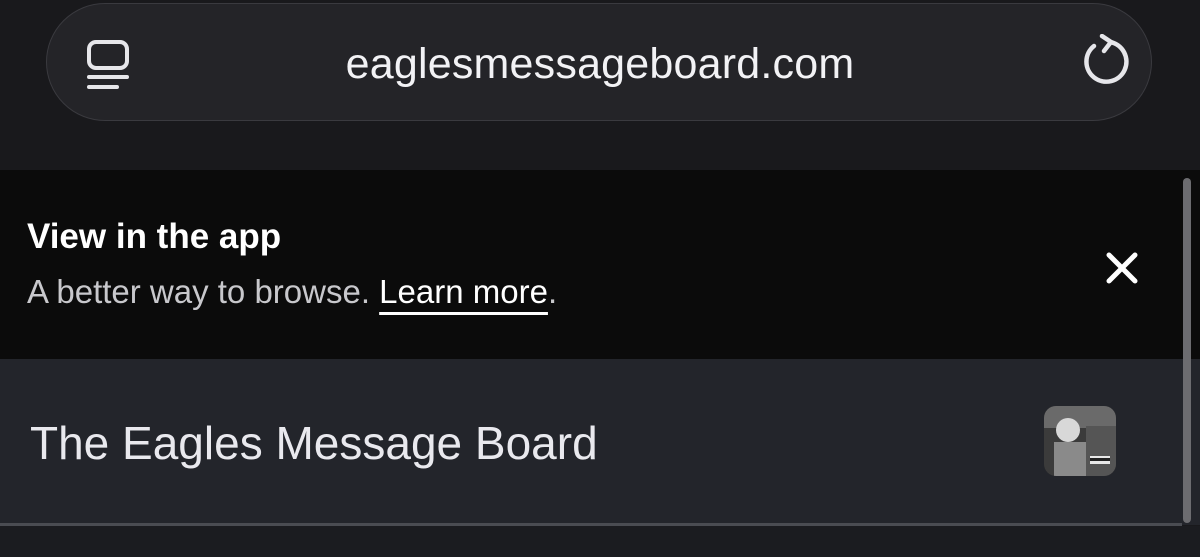  I want to click on close-icon, so click(1122, 268).